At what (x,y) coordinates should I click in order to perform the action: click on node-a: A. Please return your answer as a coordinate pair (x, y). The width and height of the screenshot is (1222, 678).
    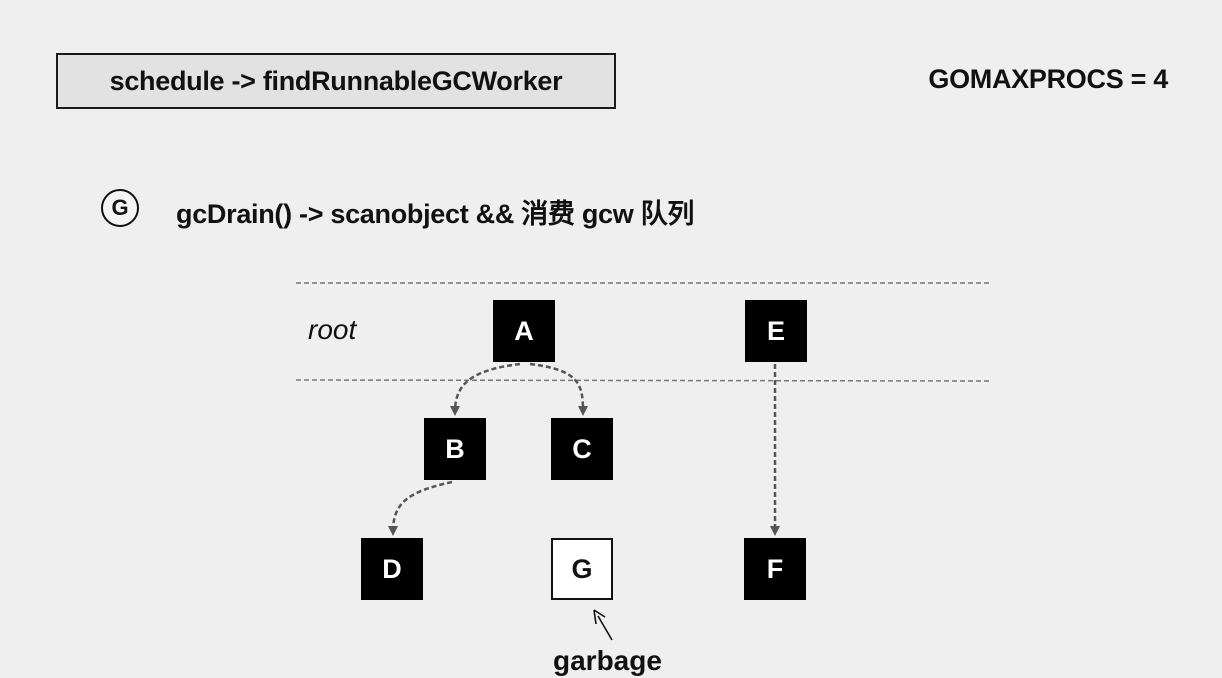
    Looking at the image, I should click on (524, 331).